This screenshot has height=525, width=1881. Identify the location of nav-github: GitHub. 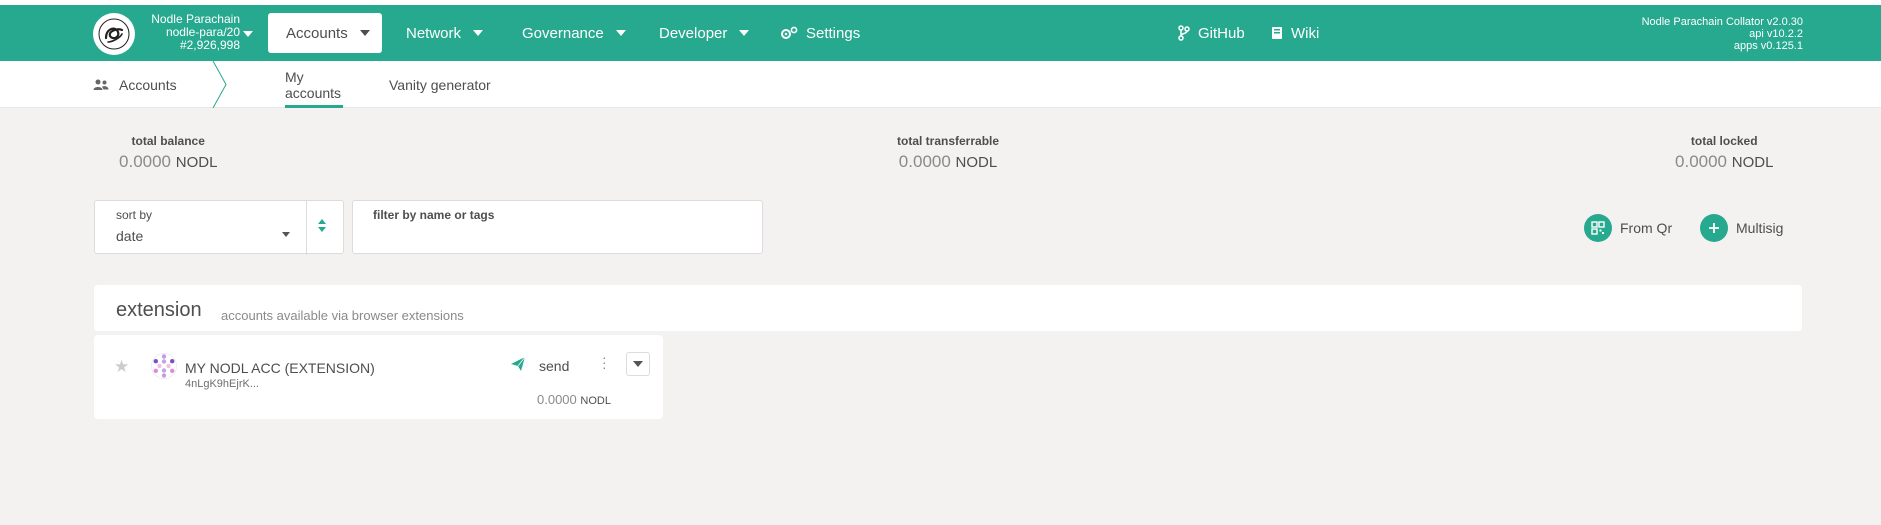
(1211, 33).